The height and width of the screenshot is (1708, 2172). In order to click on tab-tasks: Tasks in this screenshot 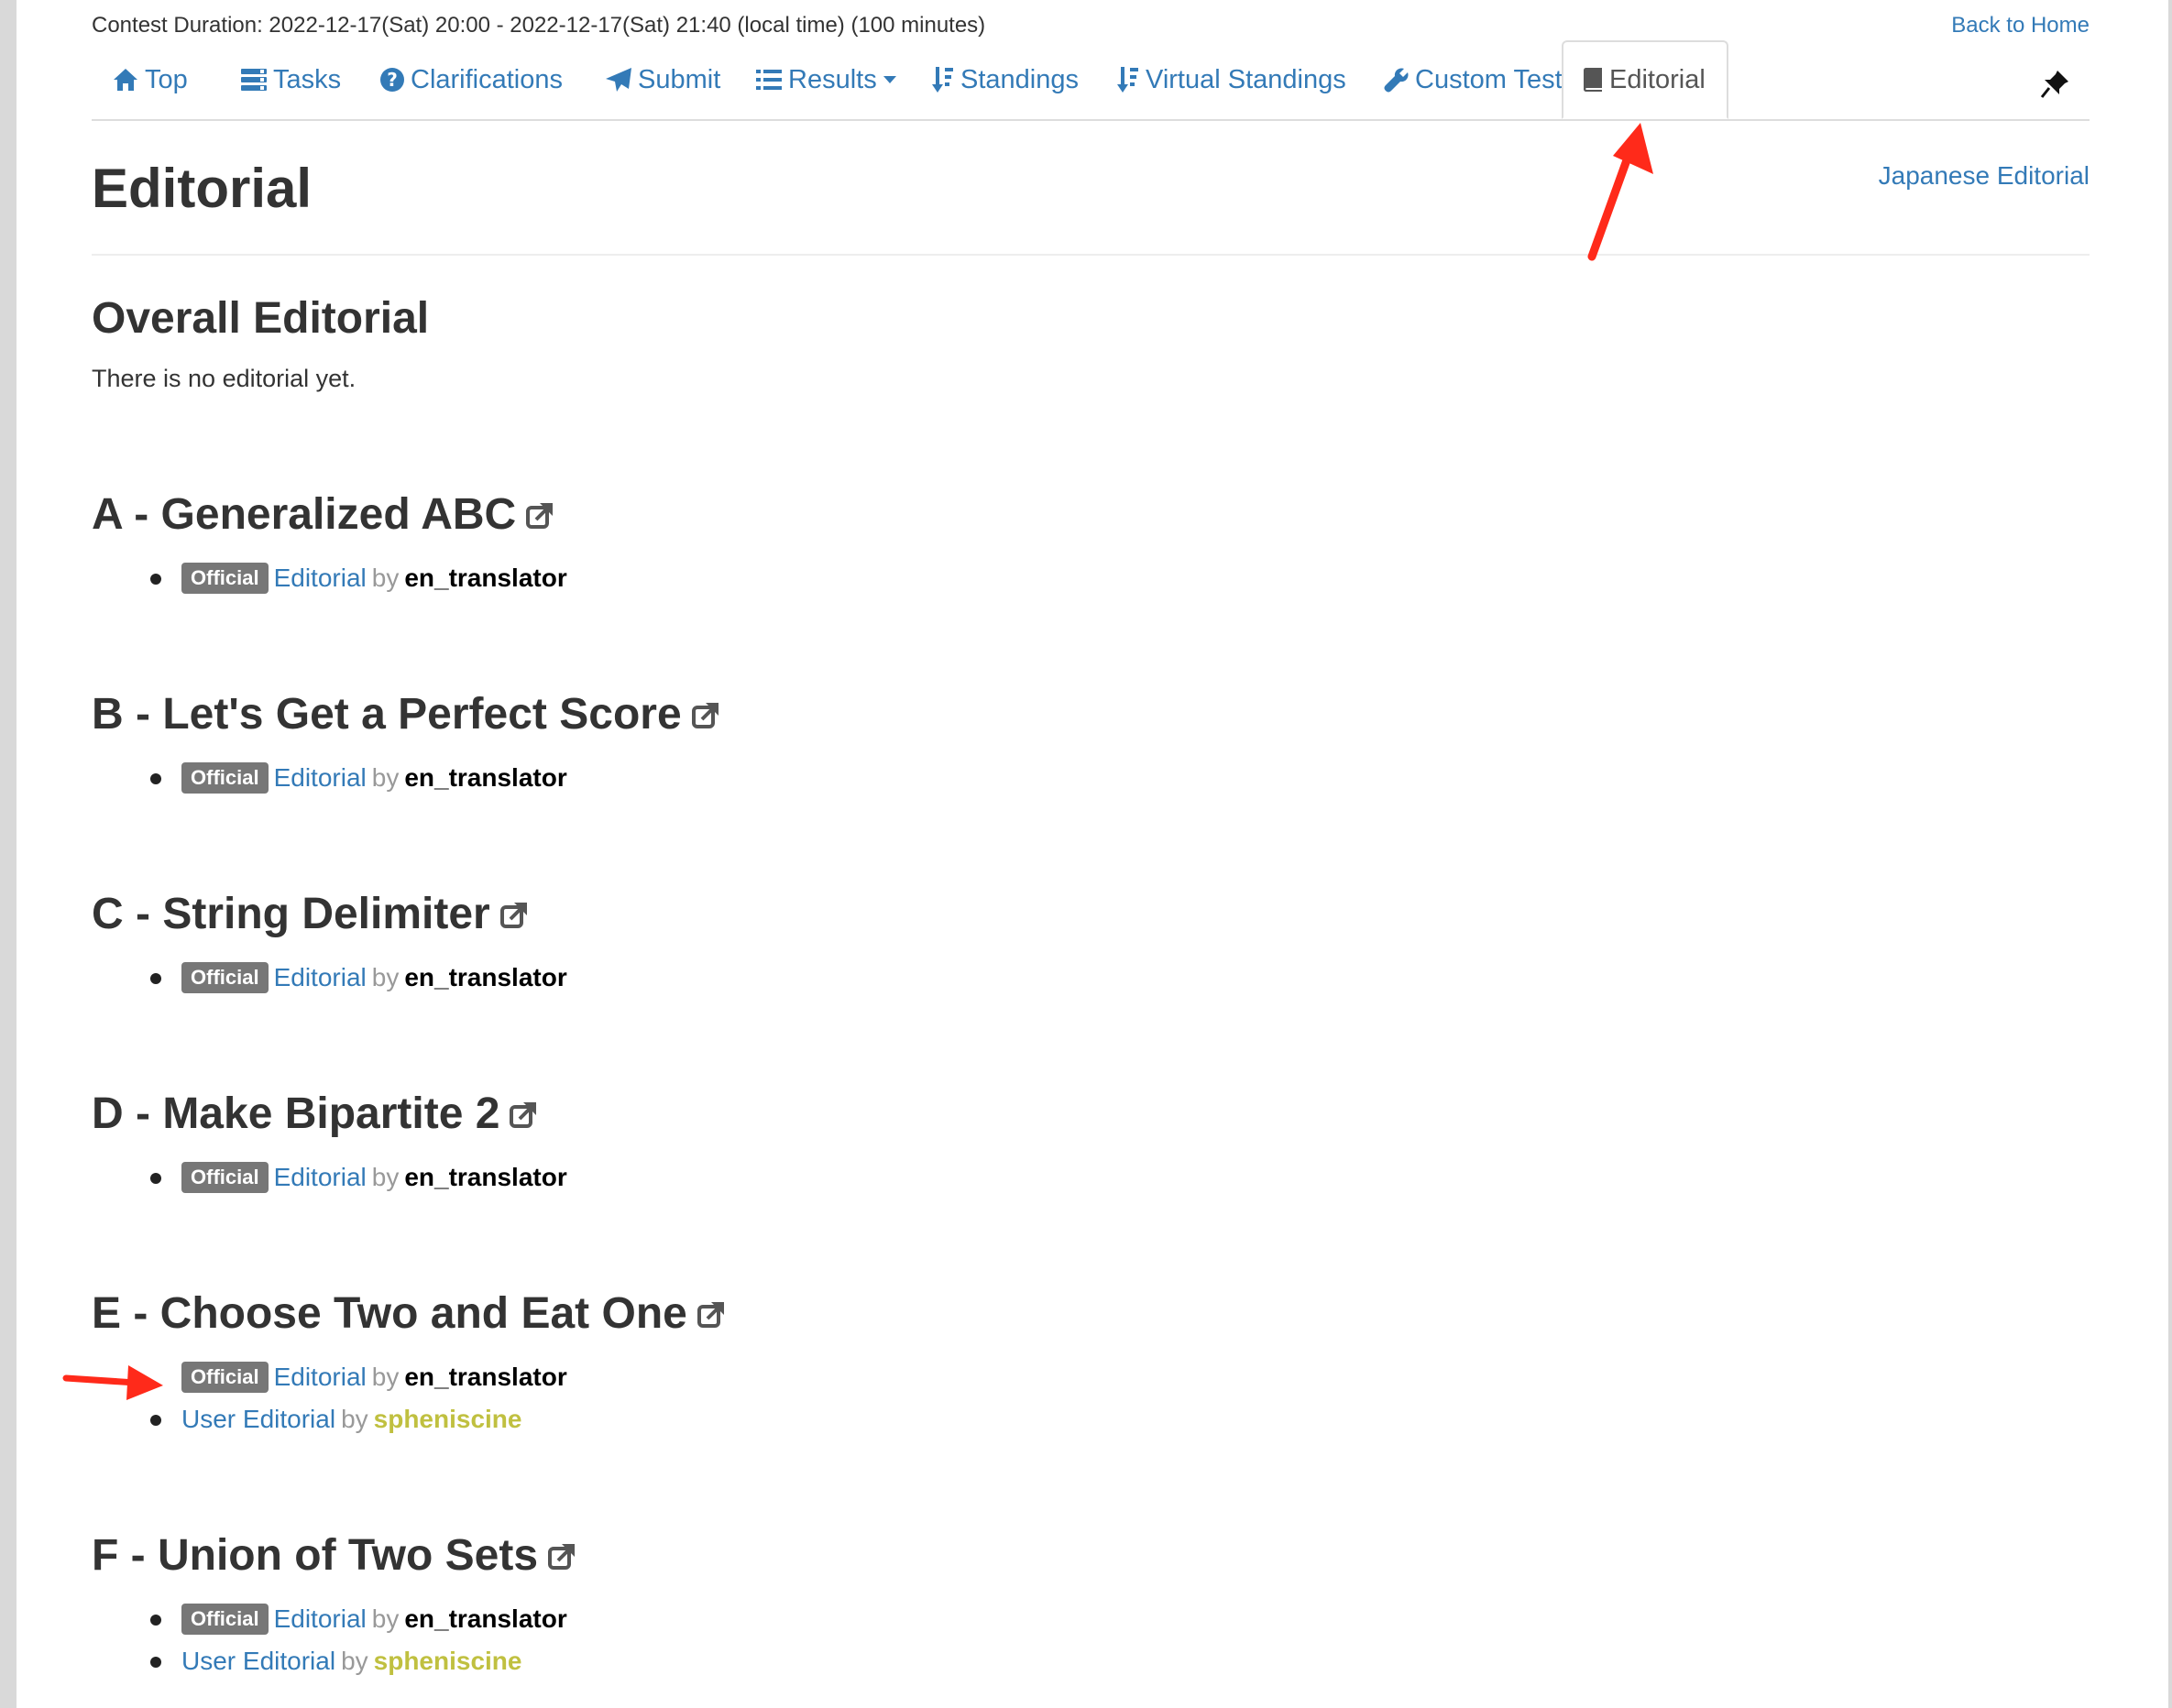, I will do `click(290, 80)`.